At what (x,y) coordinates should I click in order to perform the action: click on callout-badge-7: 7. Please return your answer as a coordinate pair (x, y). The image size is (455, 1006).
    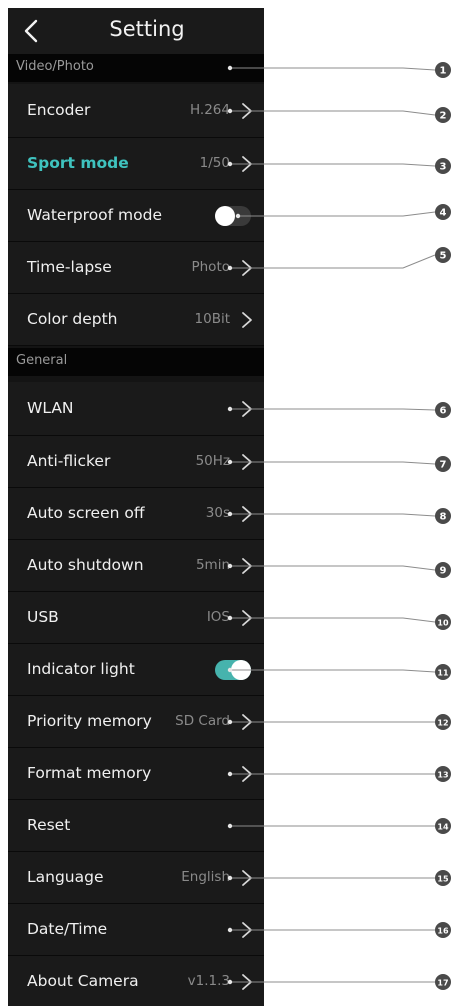
    Looking at the image, I should click on (443, 464).